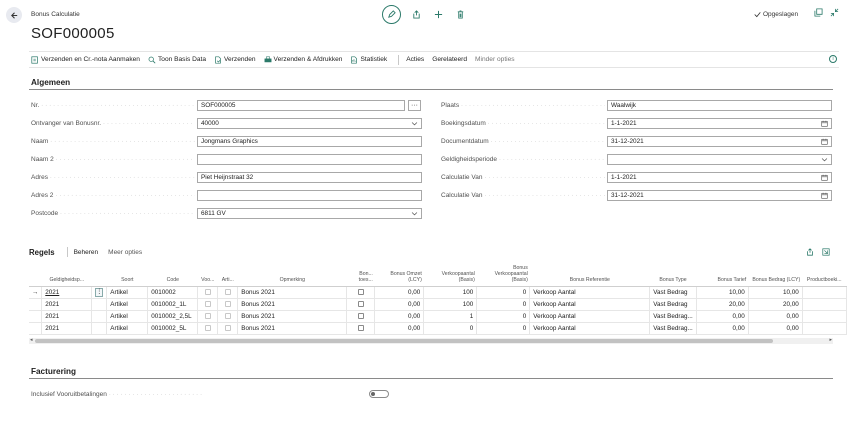 The image size is (864, 438). Describe the element at coordinates (237, 59) in the screenshot. I see `post-action: Verzenden` at that location.